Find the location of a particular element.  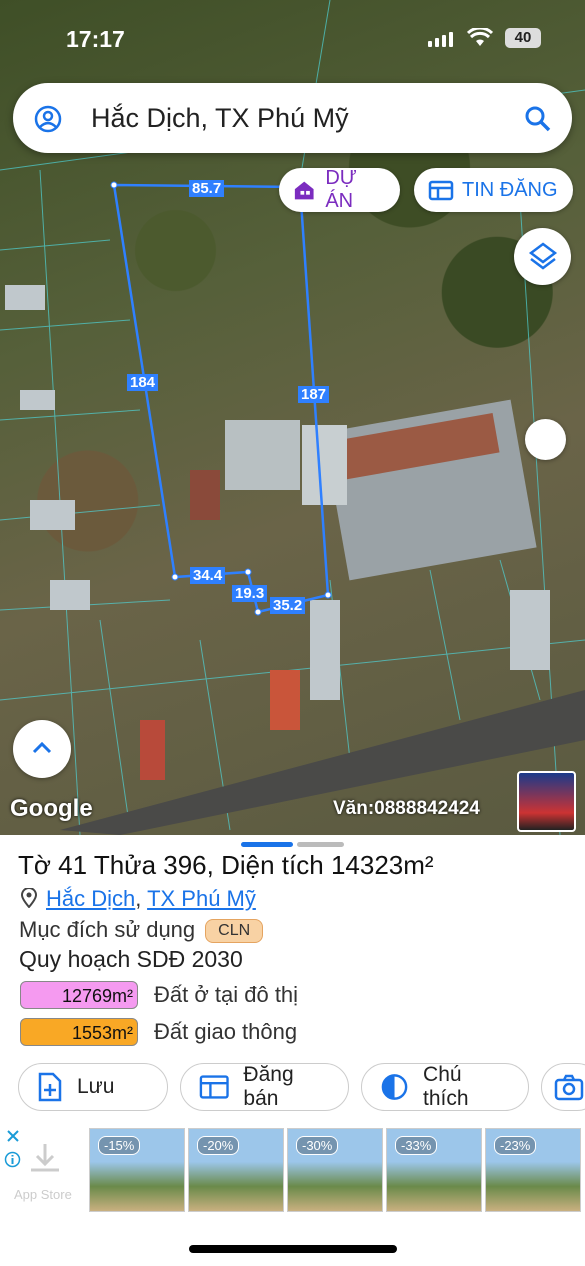

location-pin-icon is located at coordinates (29, 898).